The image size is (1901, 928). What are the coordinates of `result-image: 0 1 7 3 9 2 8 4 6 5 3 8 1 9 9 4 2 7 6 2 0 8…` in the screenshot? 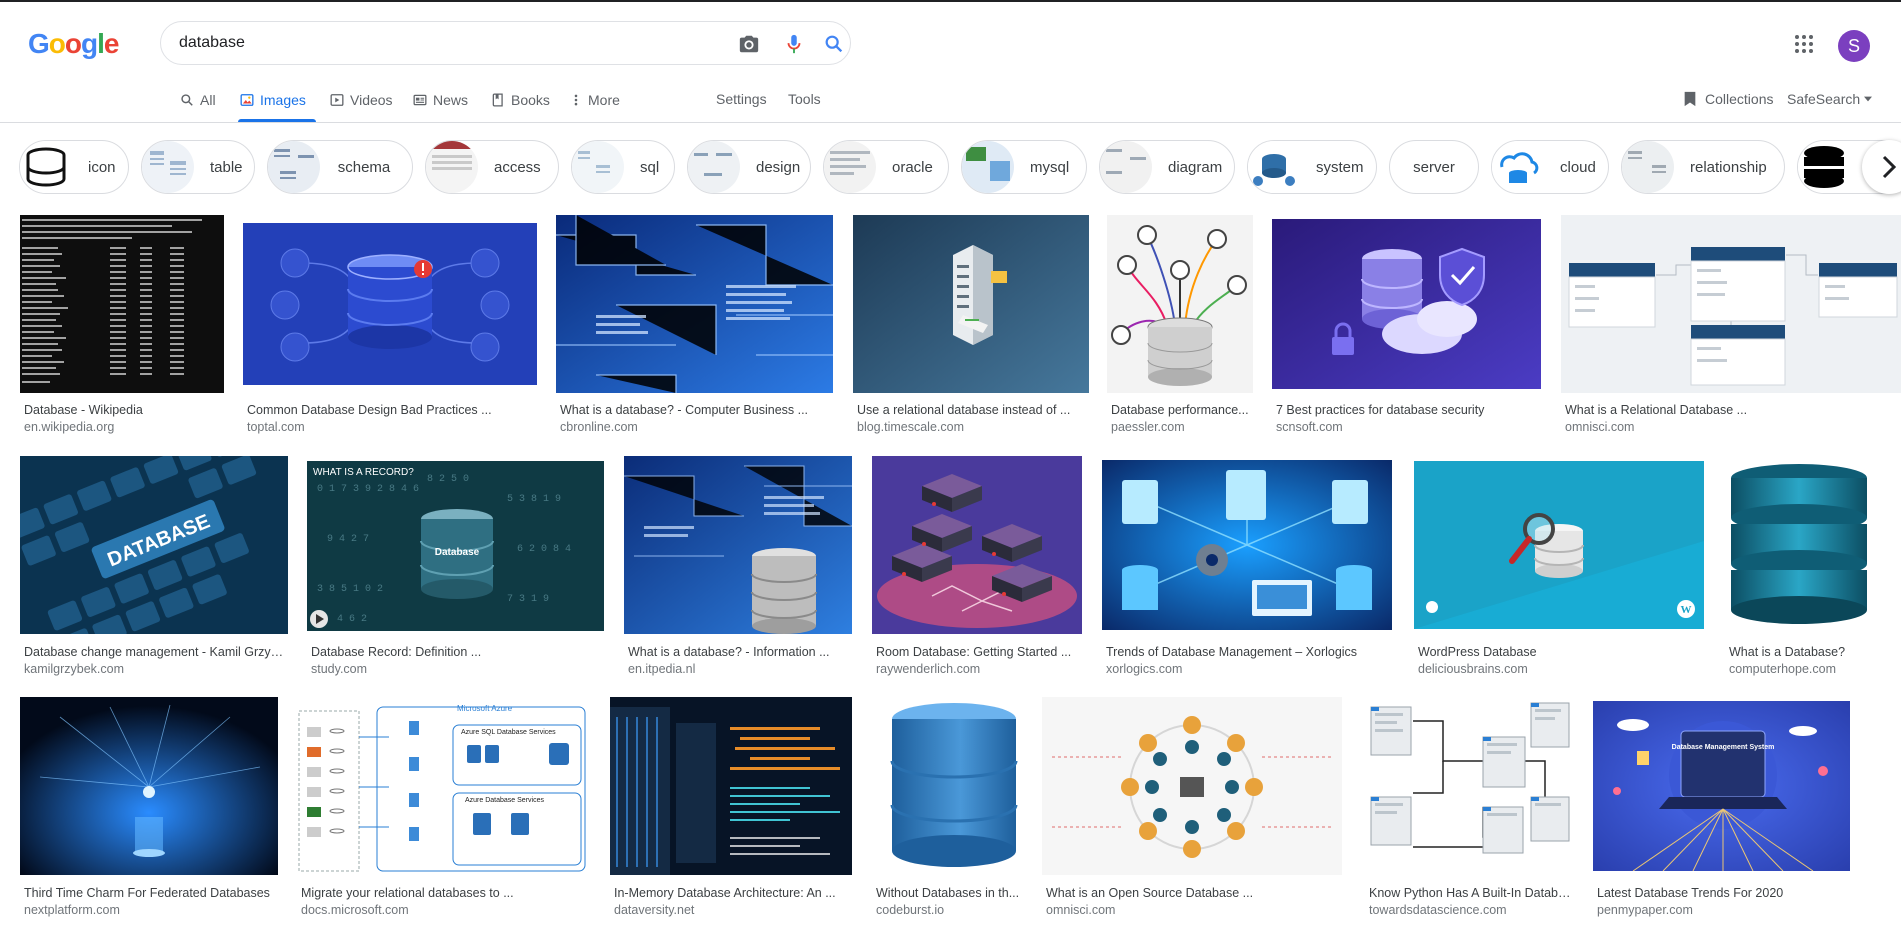 It's located at (455, 546).